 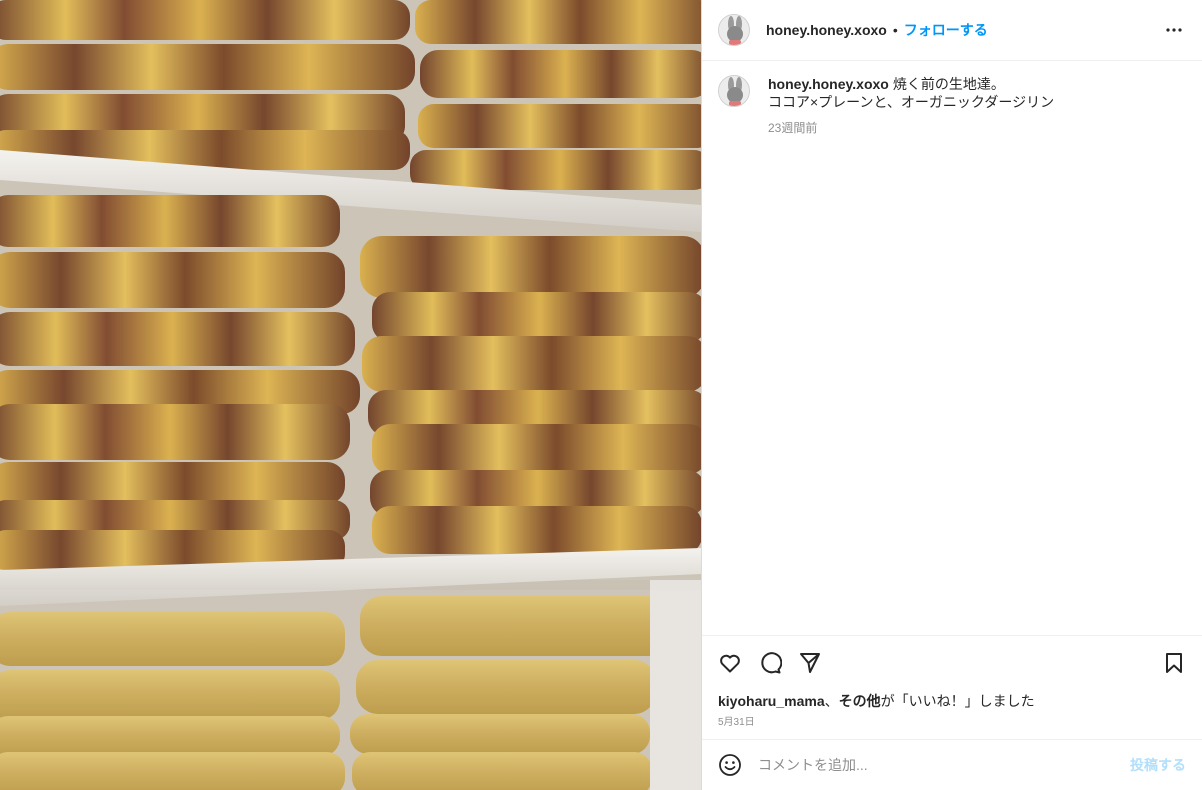 I want to click on likes-summary: kiyoharu_mama、その他が「いいね！」しました, so click(x=952, y=700).